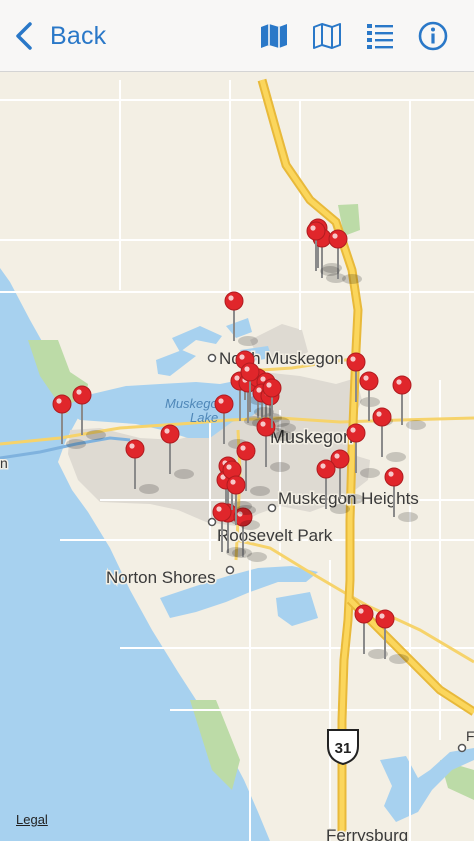 The width and height of the screenshot is (474, 841). I want to click on list-view-button, so click(380, 36).